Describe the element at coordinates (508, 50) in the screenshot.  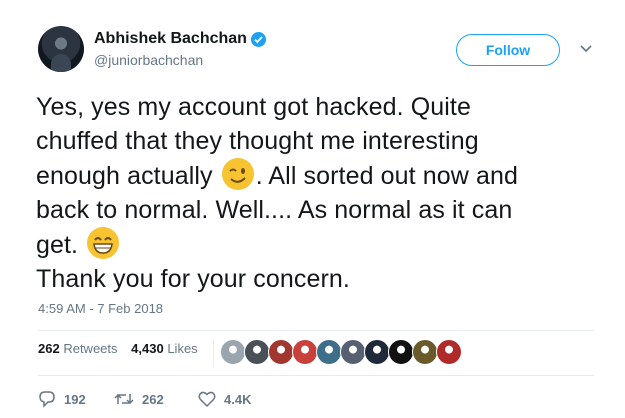
I see `follow-button: Follow` at that location.